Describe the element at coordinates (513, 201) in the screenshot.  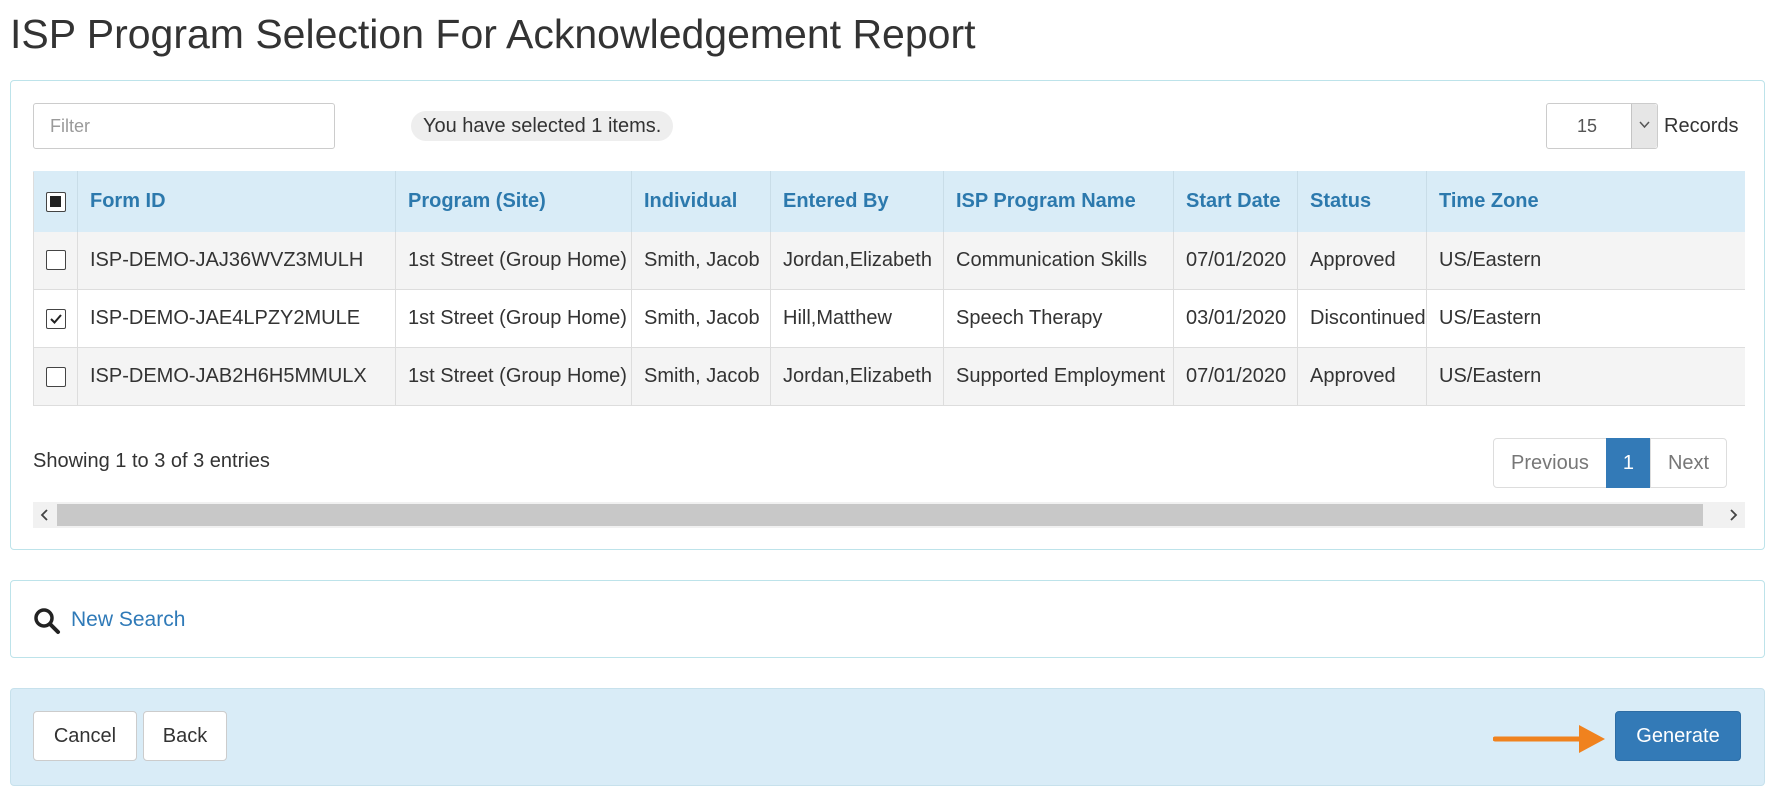
I see `column-header-program-site: Program (Site)` at that location.